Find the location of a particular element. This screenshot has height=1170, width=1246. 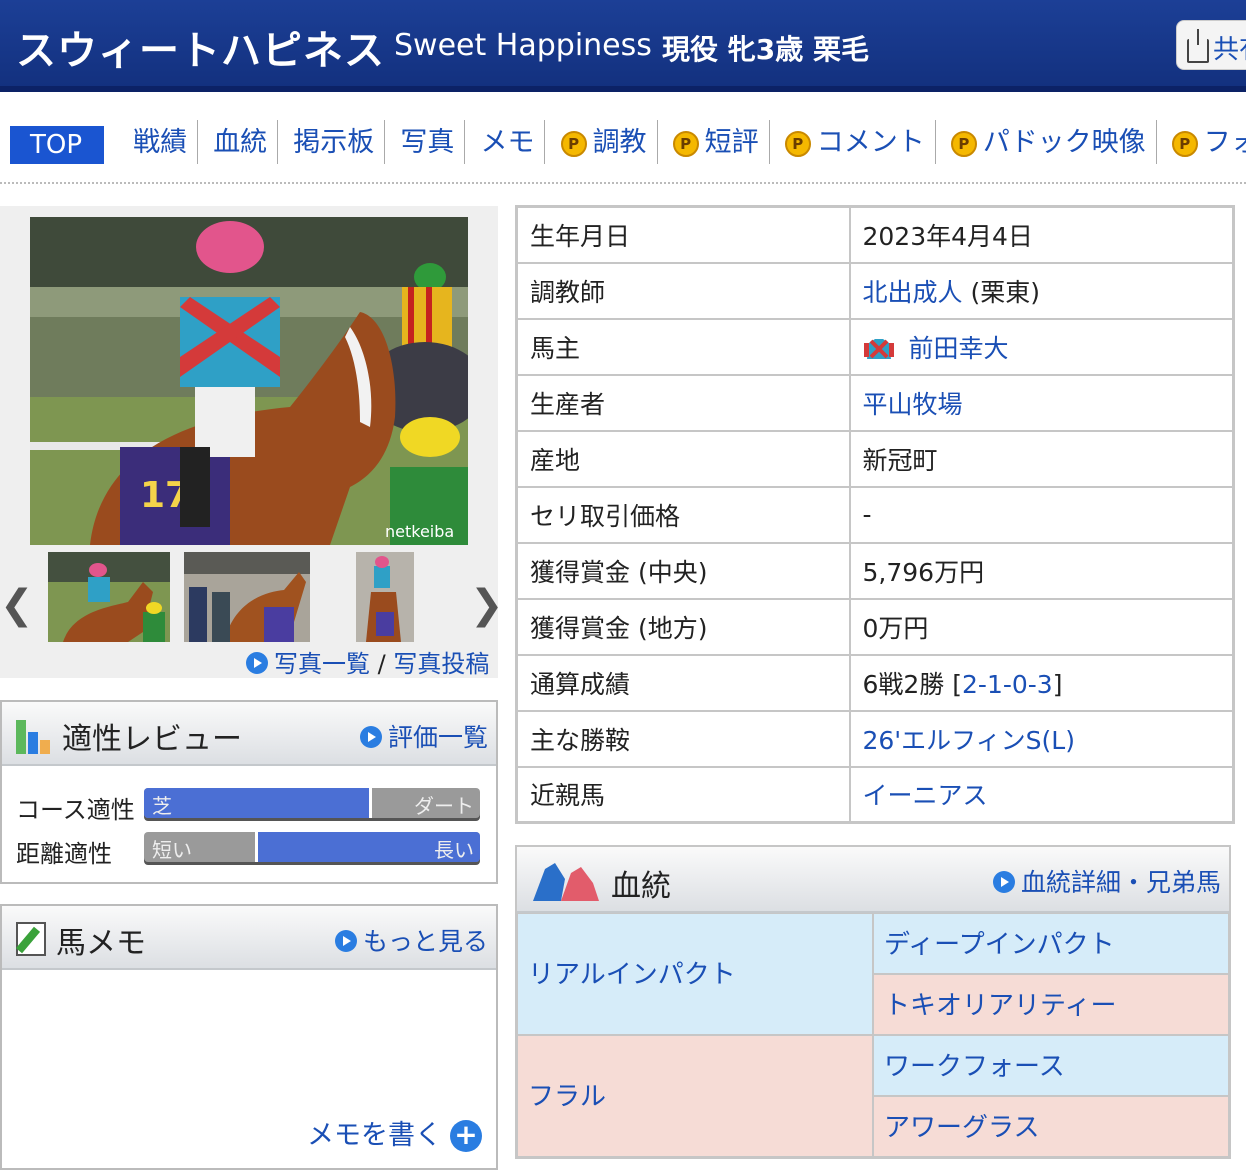

write-memo-button: メモを書く + is located at coordinates (394, 1132).